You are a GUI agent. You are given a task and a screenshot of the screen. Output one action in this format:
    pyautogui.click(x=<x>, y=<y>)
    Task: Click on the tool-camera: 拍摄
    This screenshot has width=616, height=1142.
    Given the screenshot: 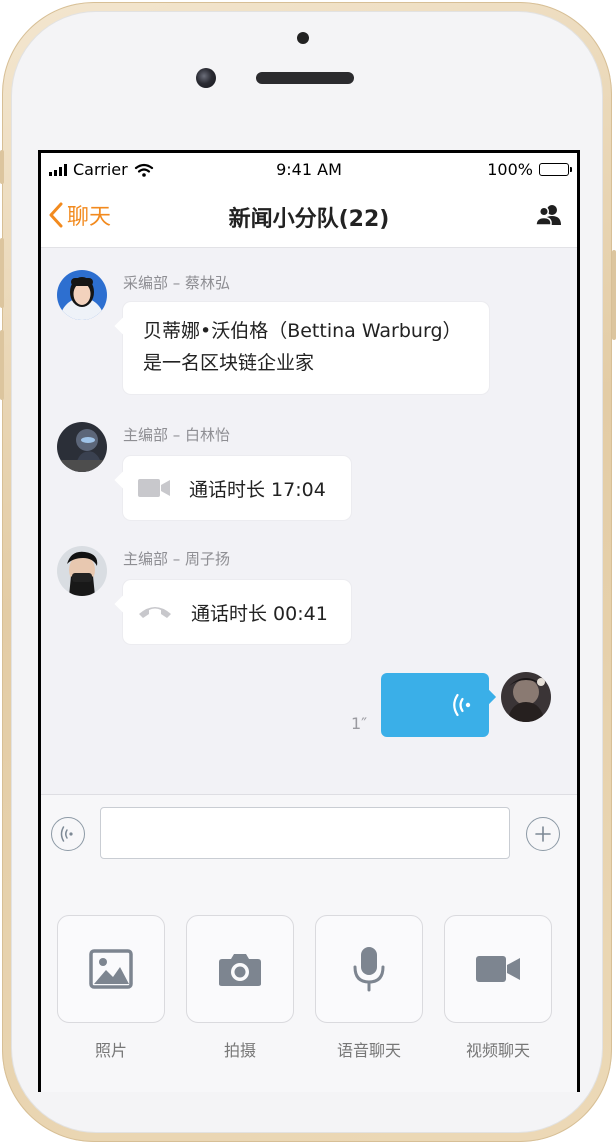 What is the action you would take?
    pyautogui.click(x=240, y=988)
    